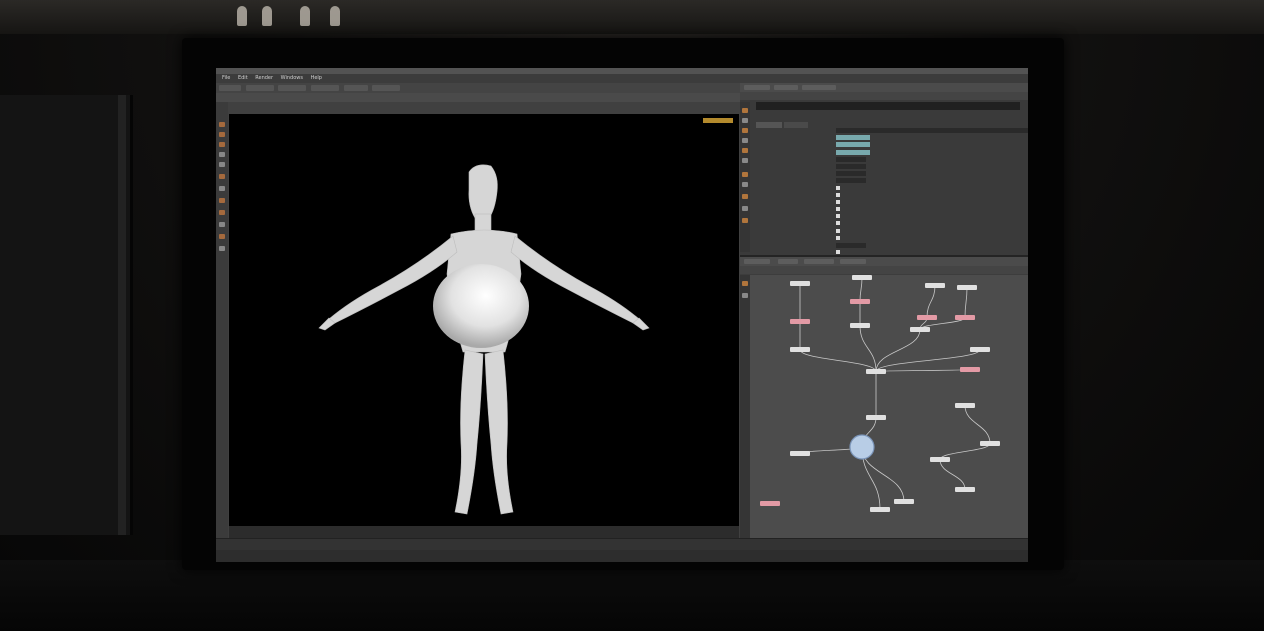 This screenshot has height=631, width=1264. I want to click on network-editor-canvas, so click(889, 406).